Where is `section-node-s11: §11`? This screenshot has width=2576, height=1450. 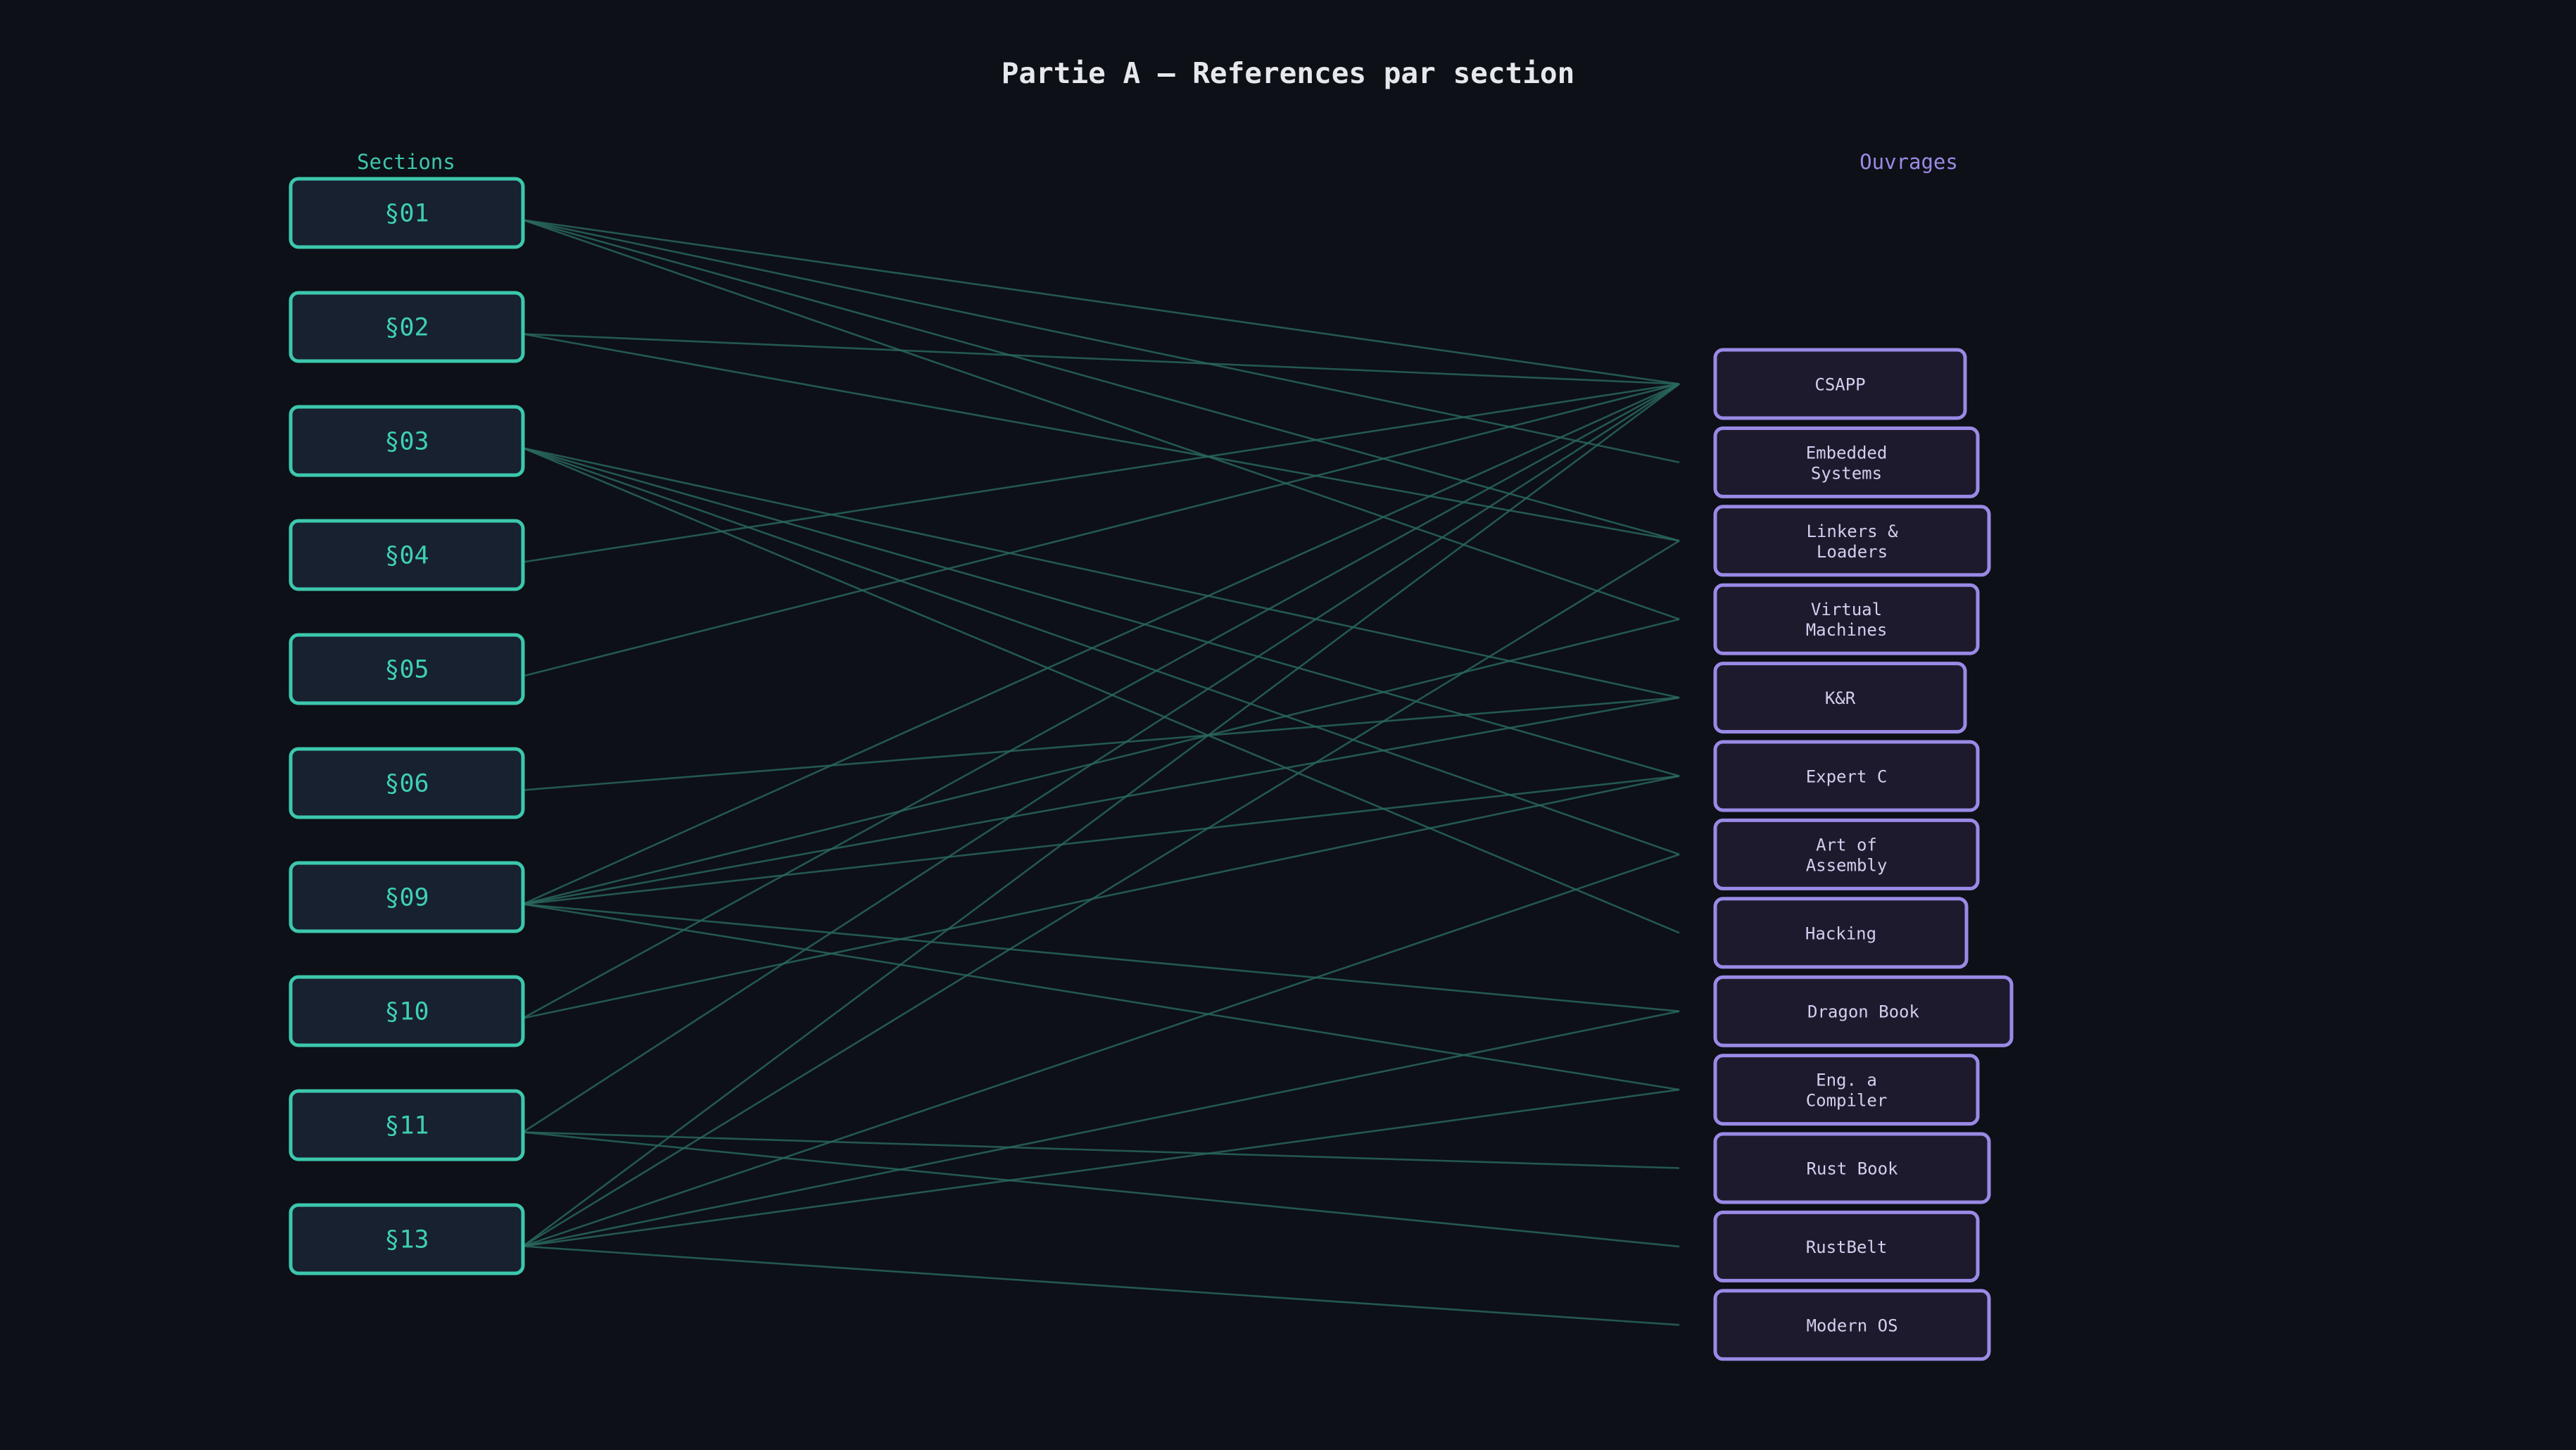
section-node-s11: §11 is located at coordinates (407, 1125).